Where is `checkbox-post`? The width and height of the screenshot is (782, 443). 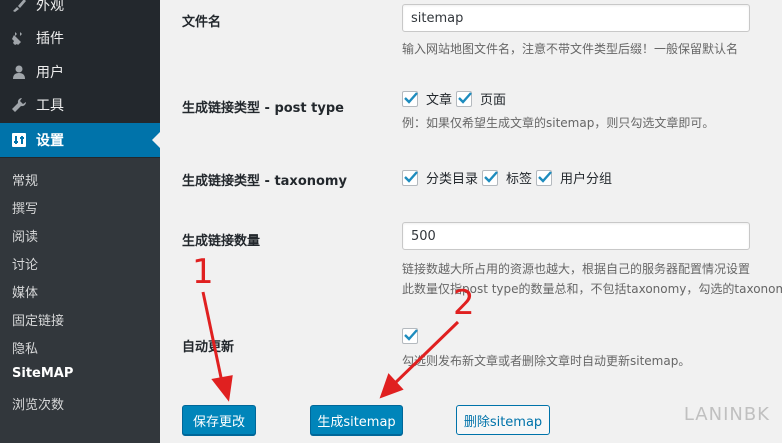
checkbox-post is located at coordinates (410, 98).